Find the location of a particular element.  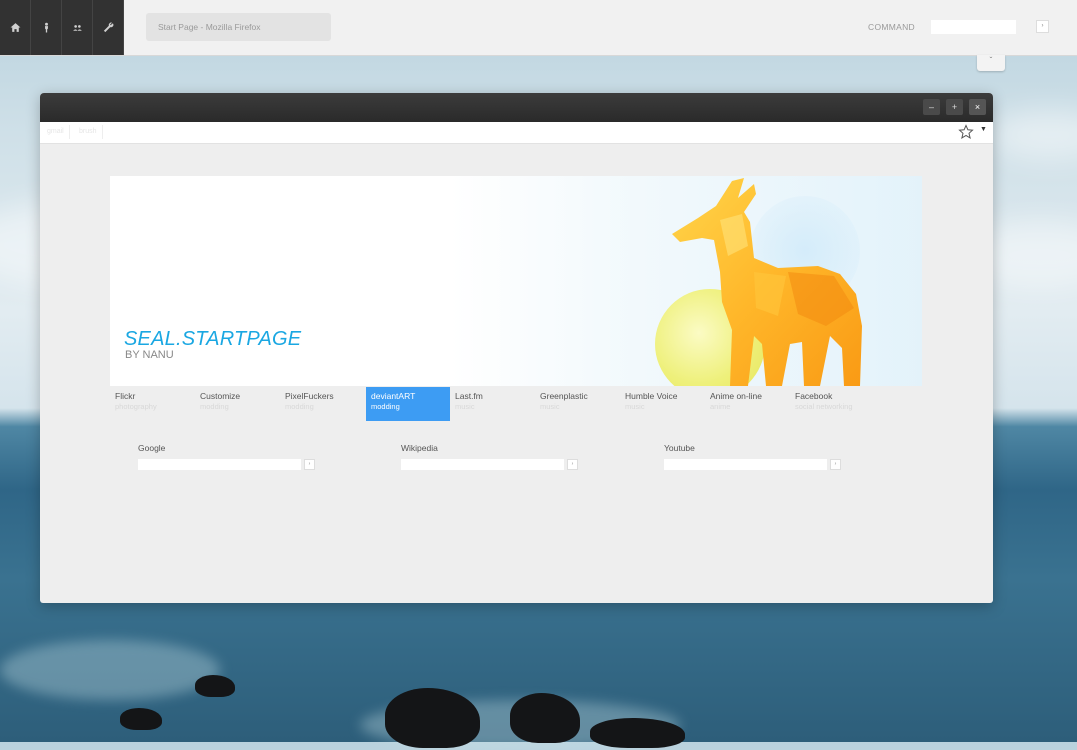

deer-illustration is located at coordinates (767, 282).